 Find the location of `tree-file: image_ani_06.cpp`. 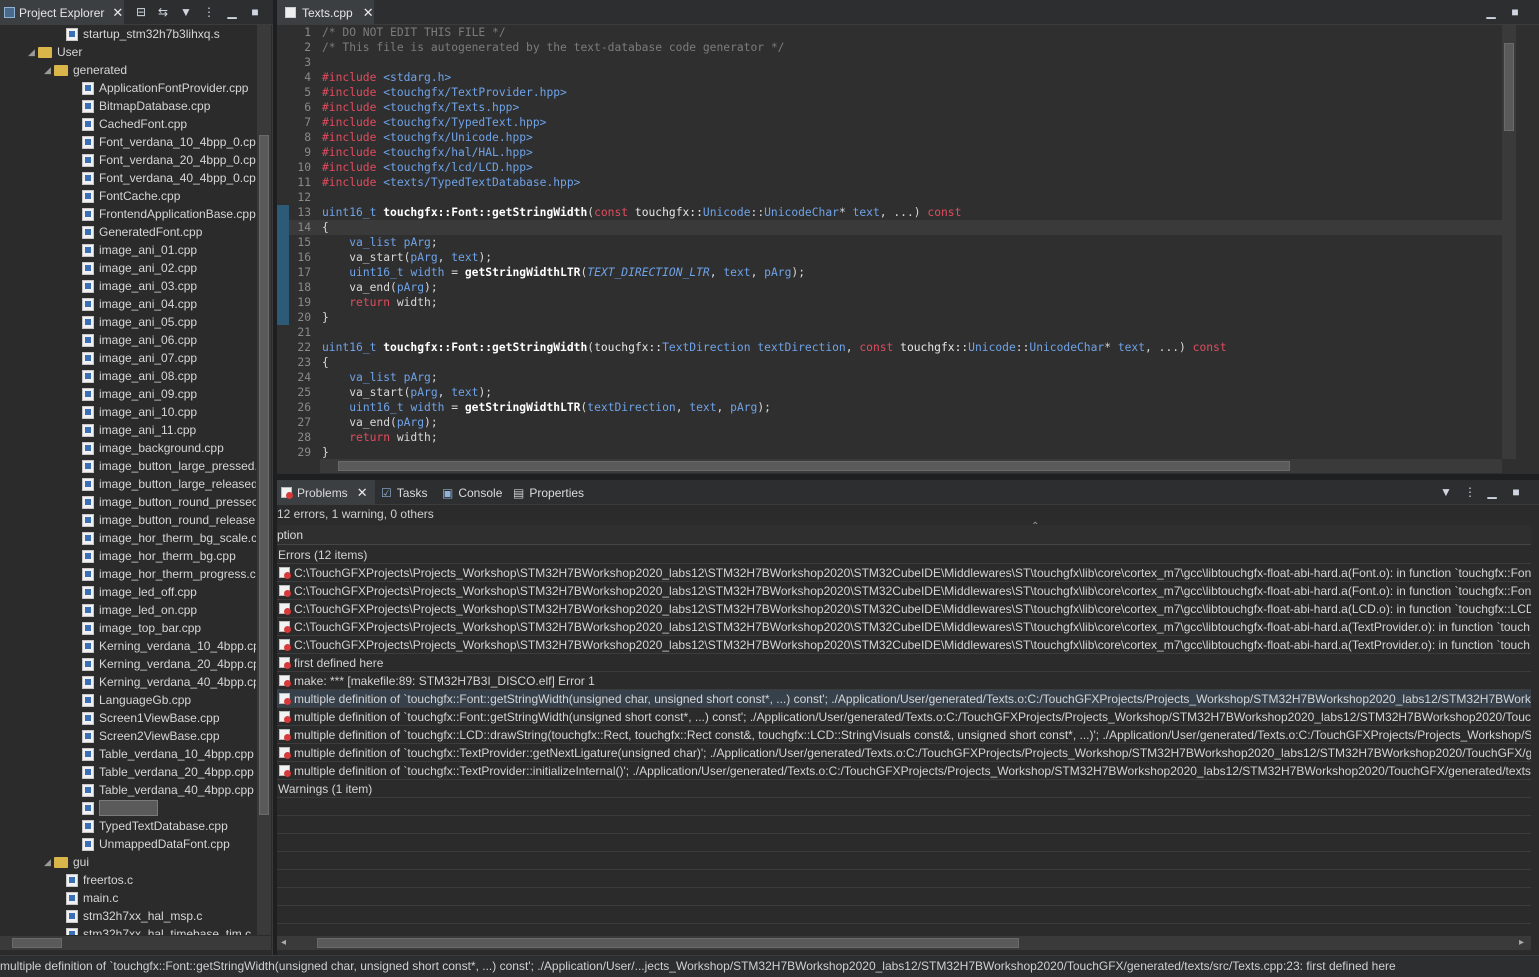

tree-file: image_ani_06.cpp is located at coordinates (128, 340).